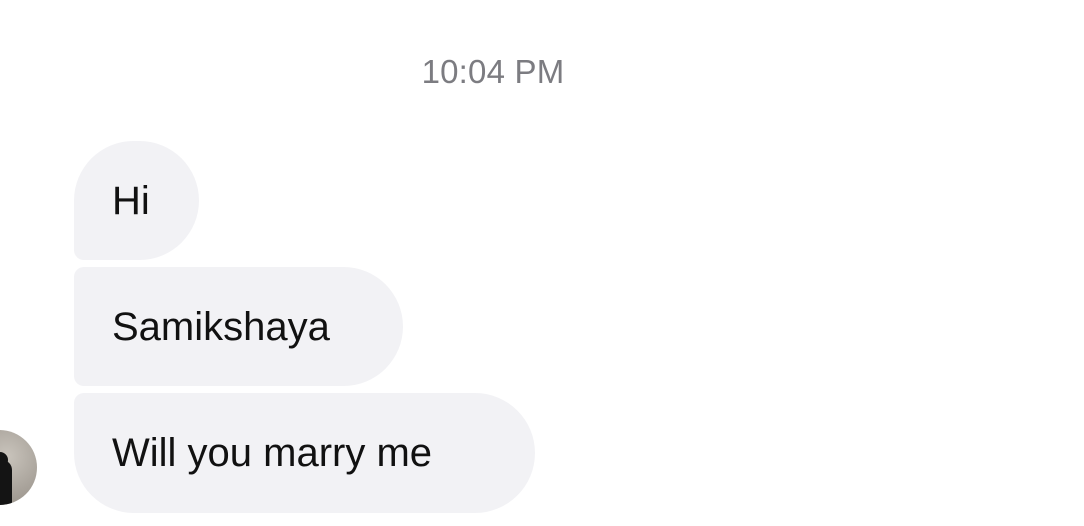 The height and width of the screenshot is (526, 1084). Describe the element at coordinates (221, 326) in the screenshot. I see `message-text: Samikshaya` at that location.